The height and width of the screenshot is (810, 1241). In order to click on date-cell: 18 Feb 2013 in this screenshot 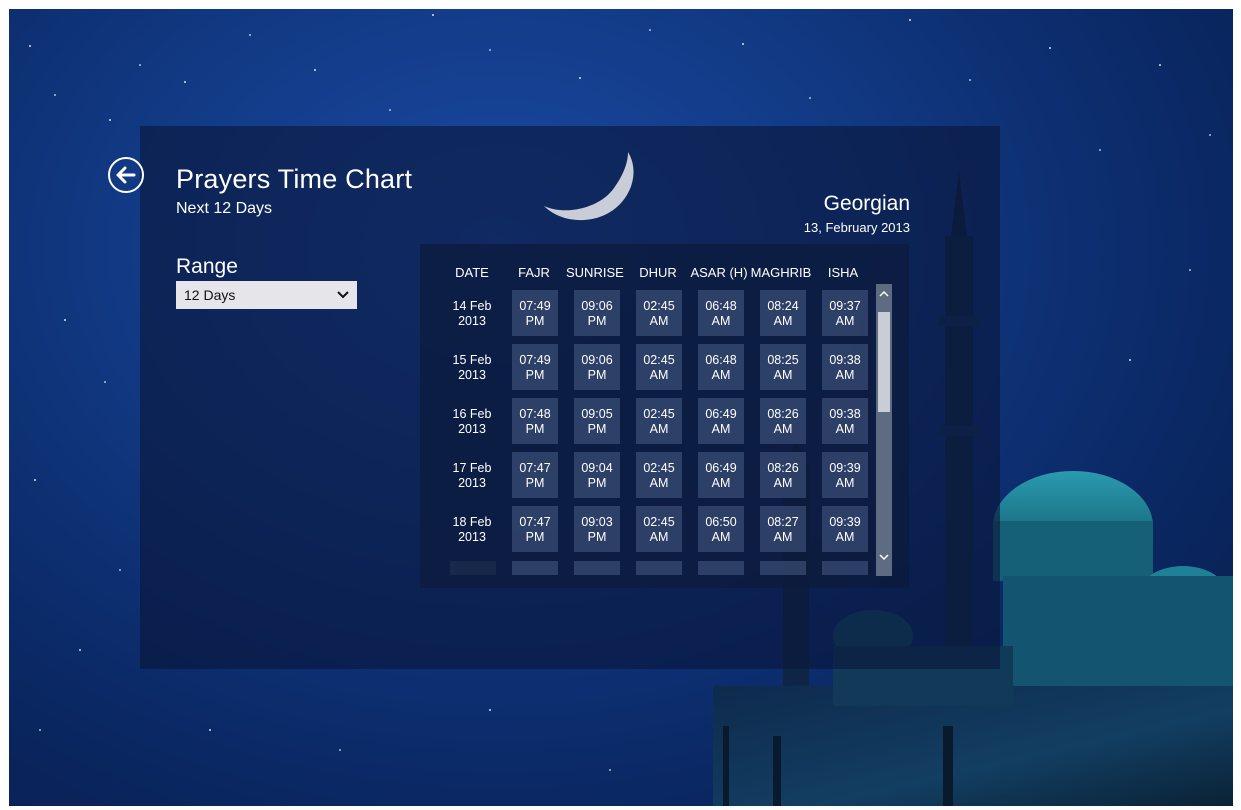, I will do `click(472, 529)`.